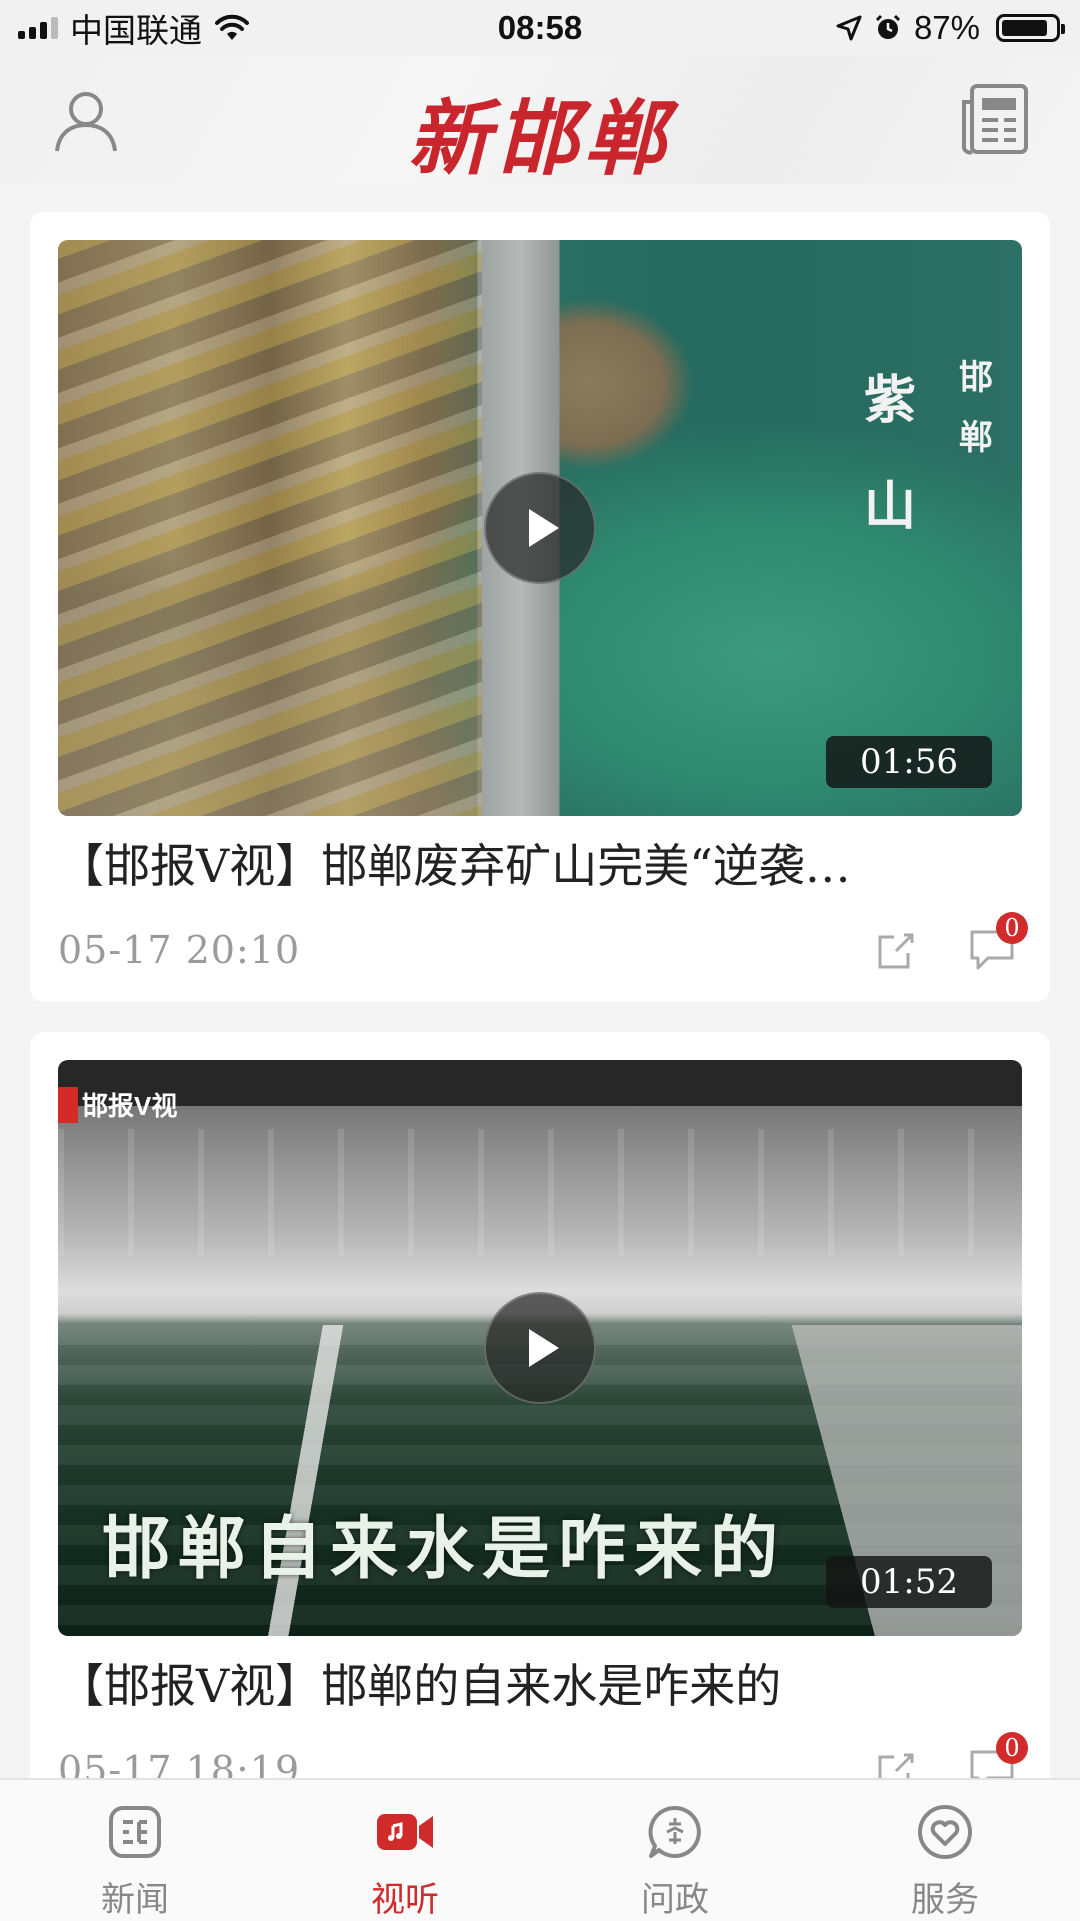 The height and width of the screenshot is (1921, 1080). Describe the element at coordinates (179, 950) in the screenshot. I see `publish-time: 05-17 20:10` at that location.